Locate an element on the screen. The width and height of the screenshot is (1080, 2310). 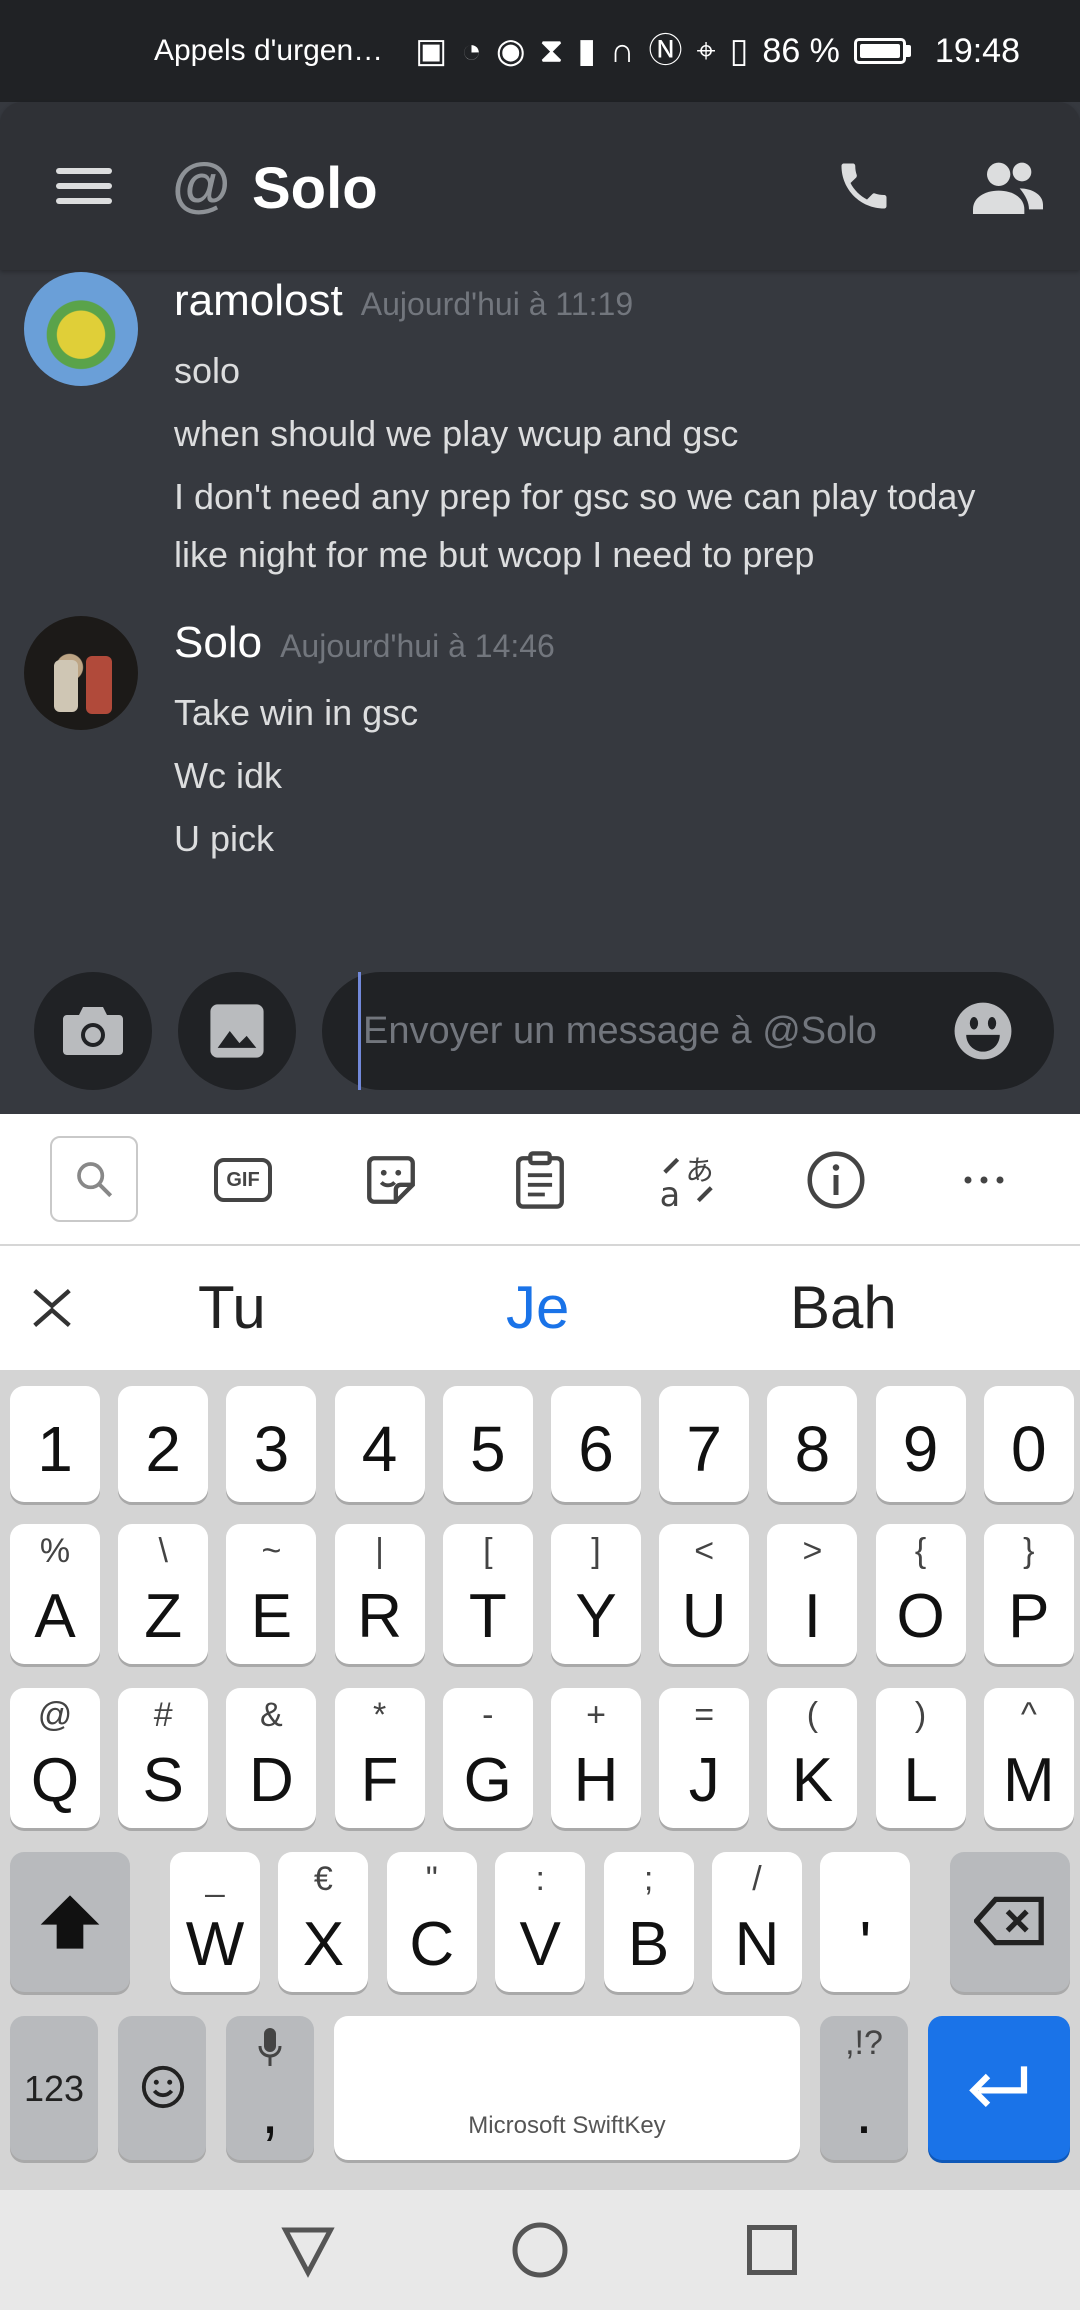
key-s: # S is located at coordinates (163, 1758).